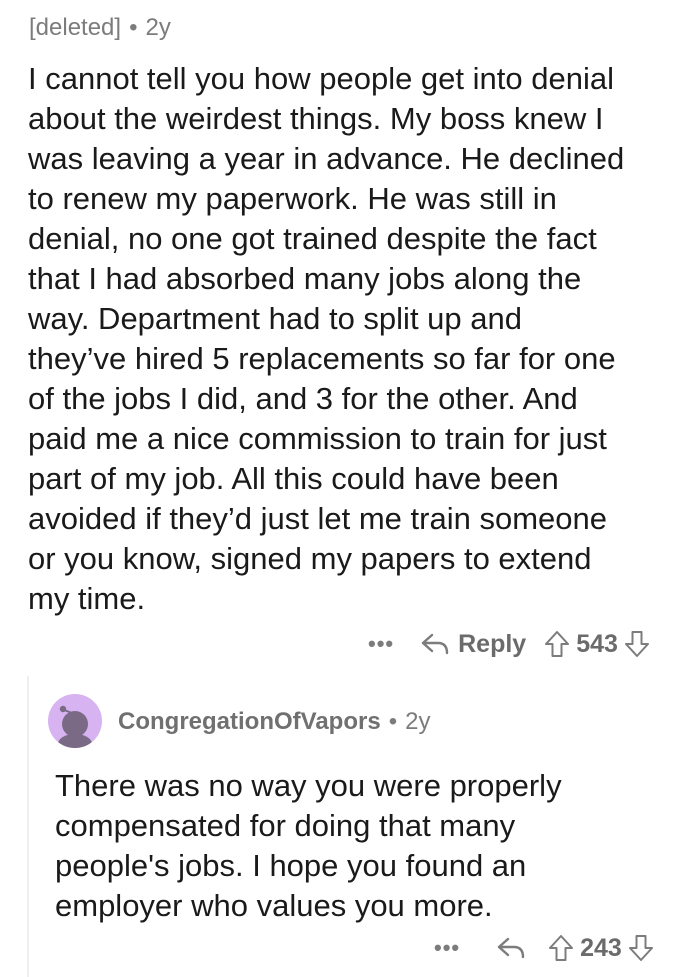 The width and height of the screenshot is (700, 977). What do you see at coordinates (418, 721) in the screenshot?
I see `child-age: 2y` at bounding box center [418, 721].